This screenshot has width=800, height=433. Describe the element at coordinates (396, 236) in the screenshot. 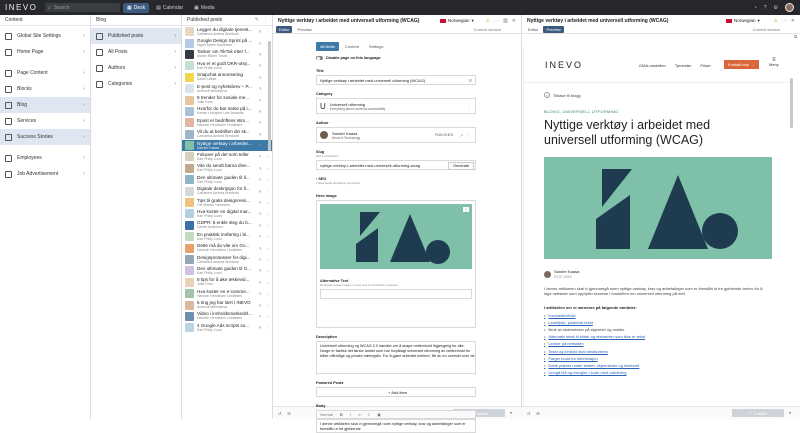

I see `hero-image: ⋮` at that location.